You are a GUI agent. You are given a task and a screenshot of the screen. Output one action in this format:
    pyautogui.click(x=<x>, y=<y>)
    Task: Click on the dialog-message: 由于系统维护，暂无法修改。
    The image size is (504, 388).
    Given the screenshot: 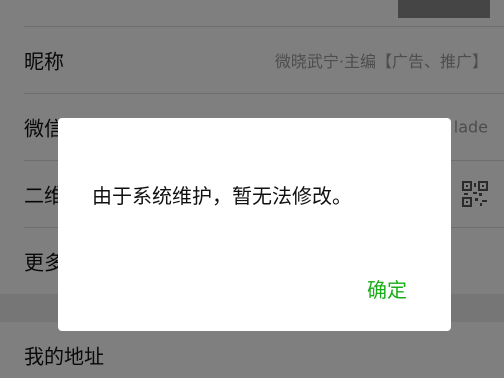 What is the action you would take?
    pyautogui.click(x=222, y=196)
    